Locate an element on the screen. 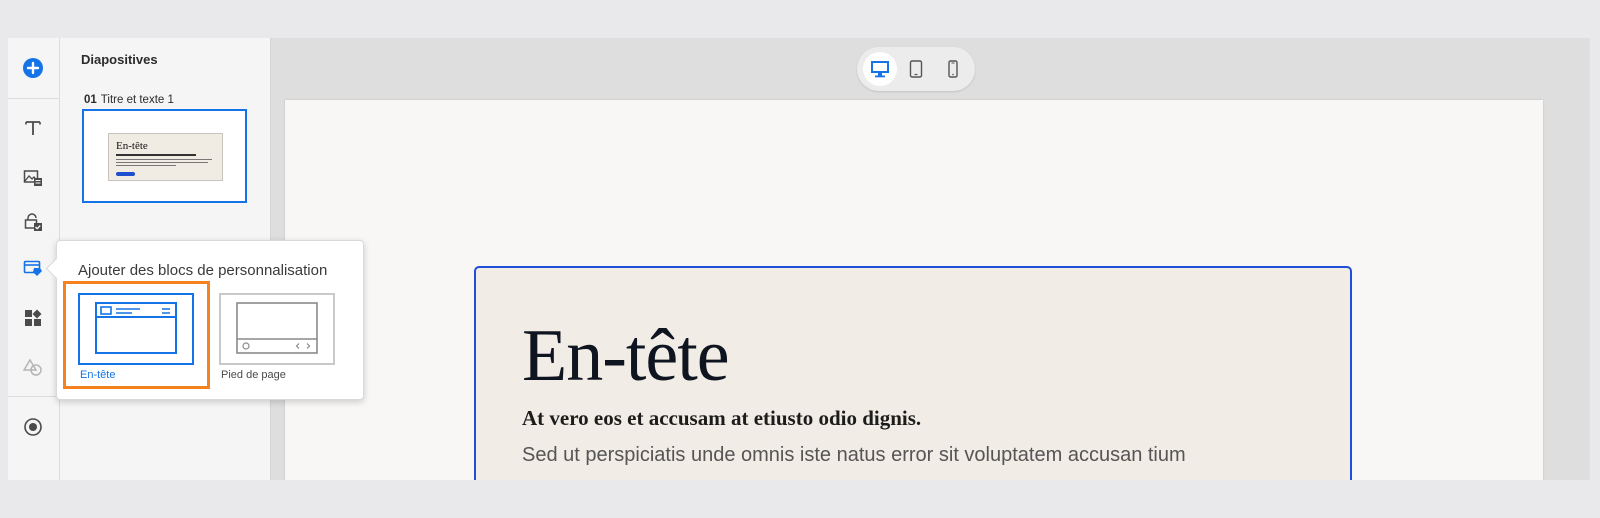 Image resolution: width=1600 pixels, height=518 pixels. slide-number: 01 is located at coordinates (90, 100).